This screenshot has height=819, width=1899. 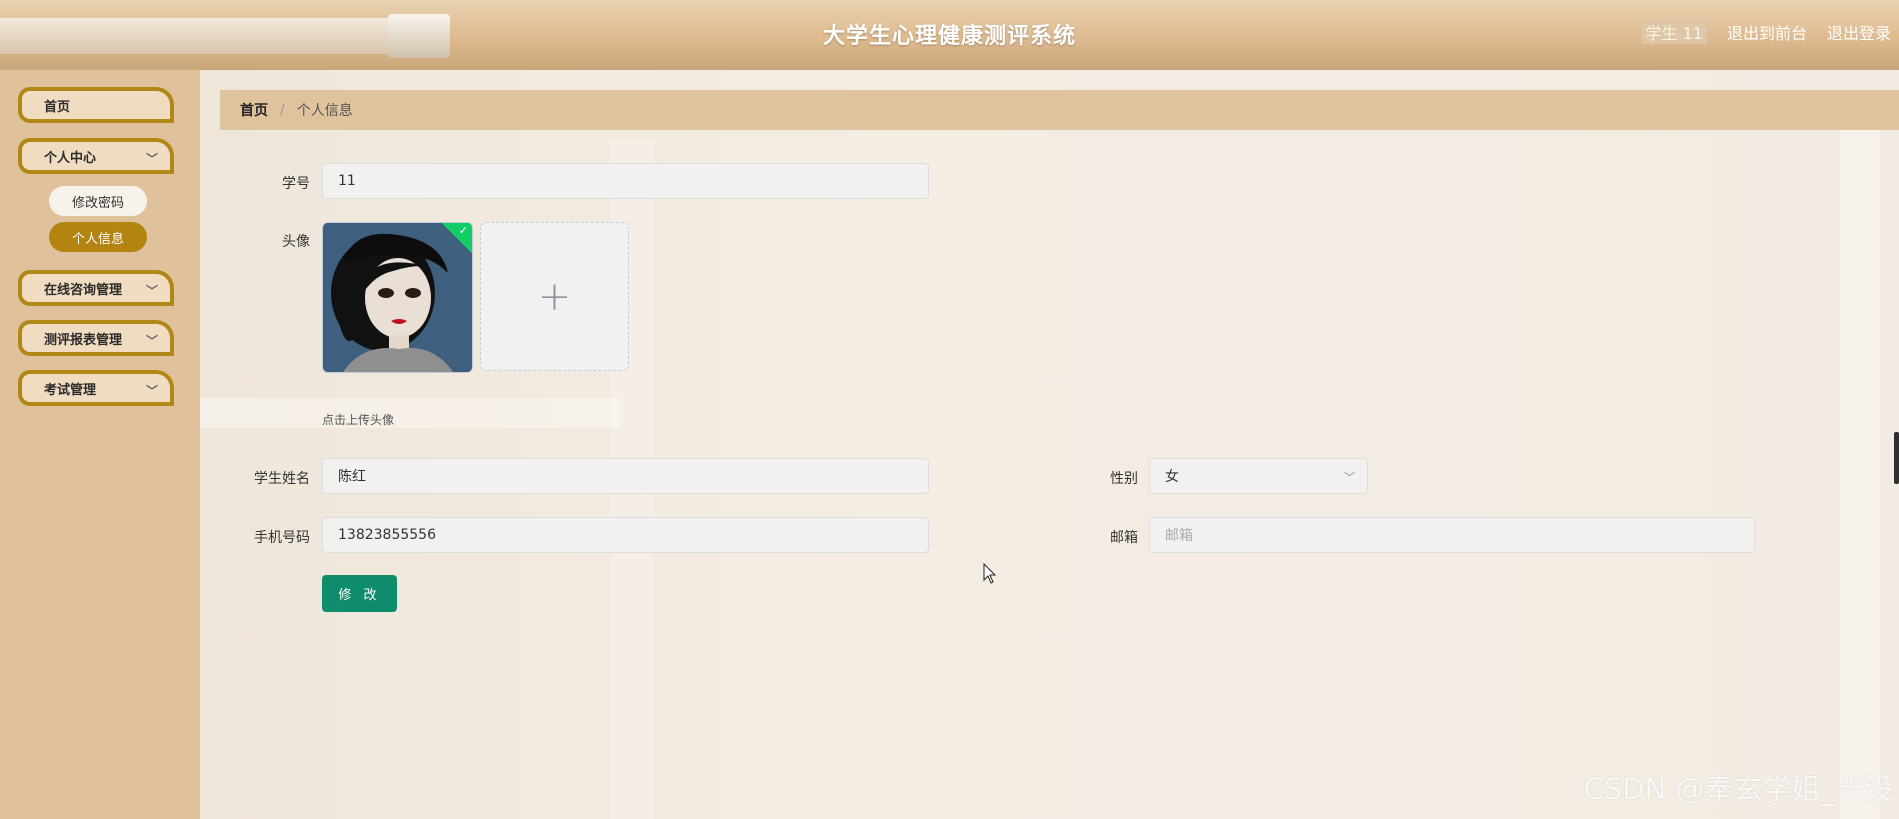 What do you see at coordinates (282, 479) in the screenshot?
I see `student-name-label: 学生姓名` at bounding box center [282, 479].